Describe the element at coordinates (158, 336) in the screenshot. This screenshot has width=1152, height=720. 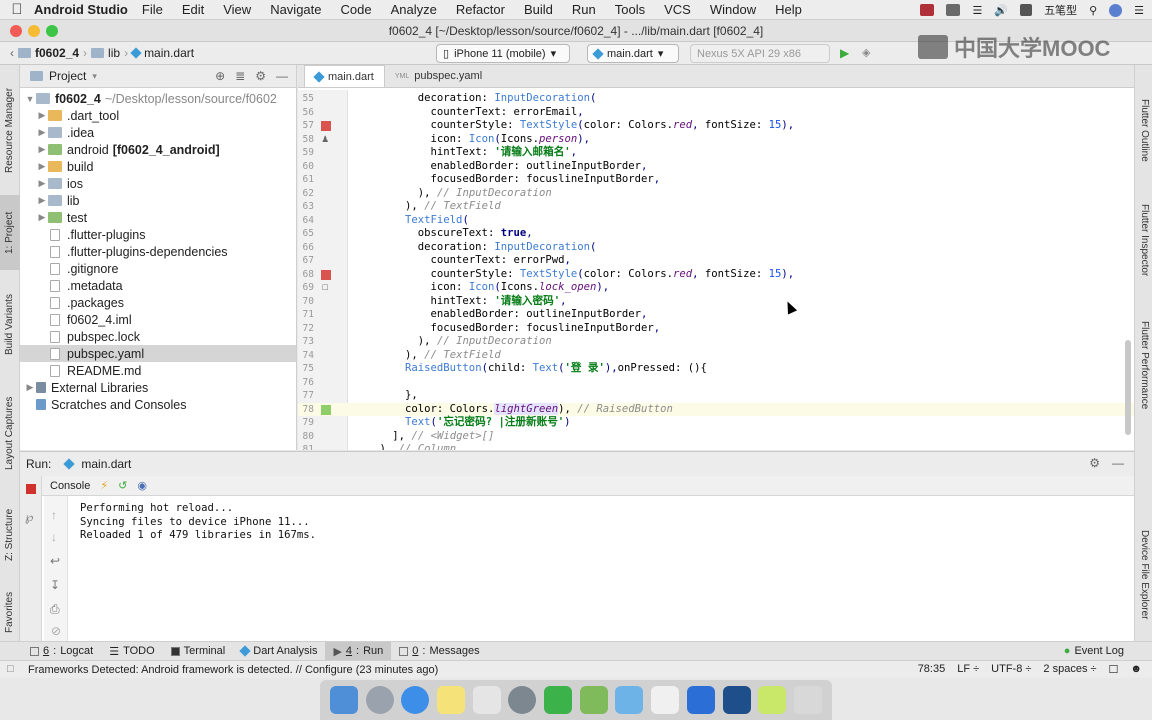
I see `tree-item: pubspec.lock` at that location.